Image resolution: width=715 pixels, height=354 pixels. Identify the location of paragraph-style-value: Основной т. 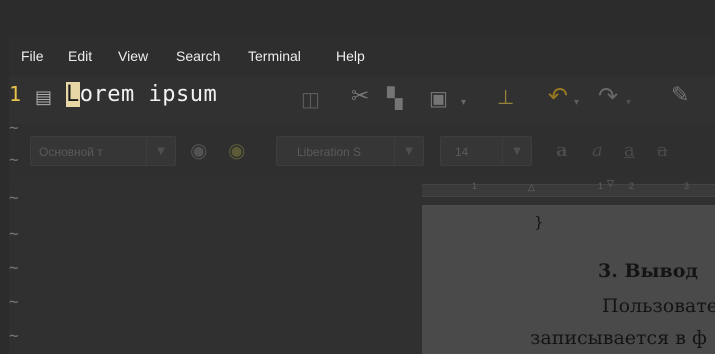
(71, 152).